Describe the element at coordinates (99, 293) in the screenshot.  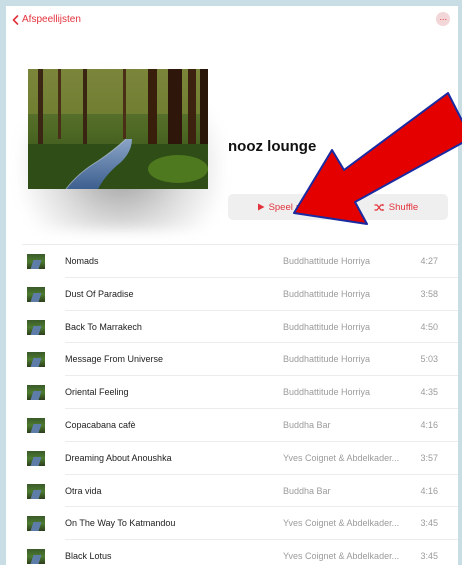
I see `track-title: Dust Of Paradise` at that location.